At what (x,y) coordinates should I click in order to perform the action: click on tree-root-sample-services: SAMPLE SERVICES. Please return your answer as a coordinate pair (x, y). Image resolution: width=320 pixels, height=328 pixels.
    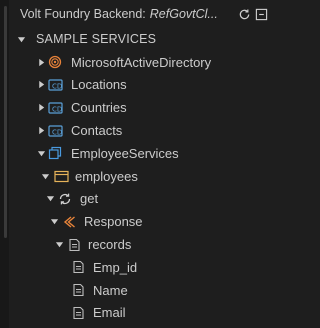
    Looking at the image, I should click on (141, 39).